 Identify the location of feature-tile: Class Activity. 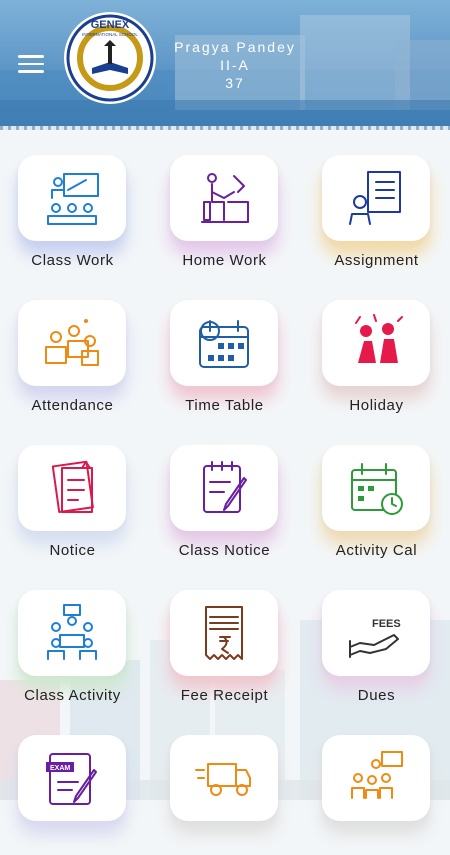
(75, 637).